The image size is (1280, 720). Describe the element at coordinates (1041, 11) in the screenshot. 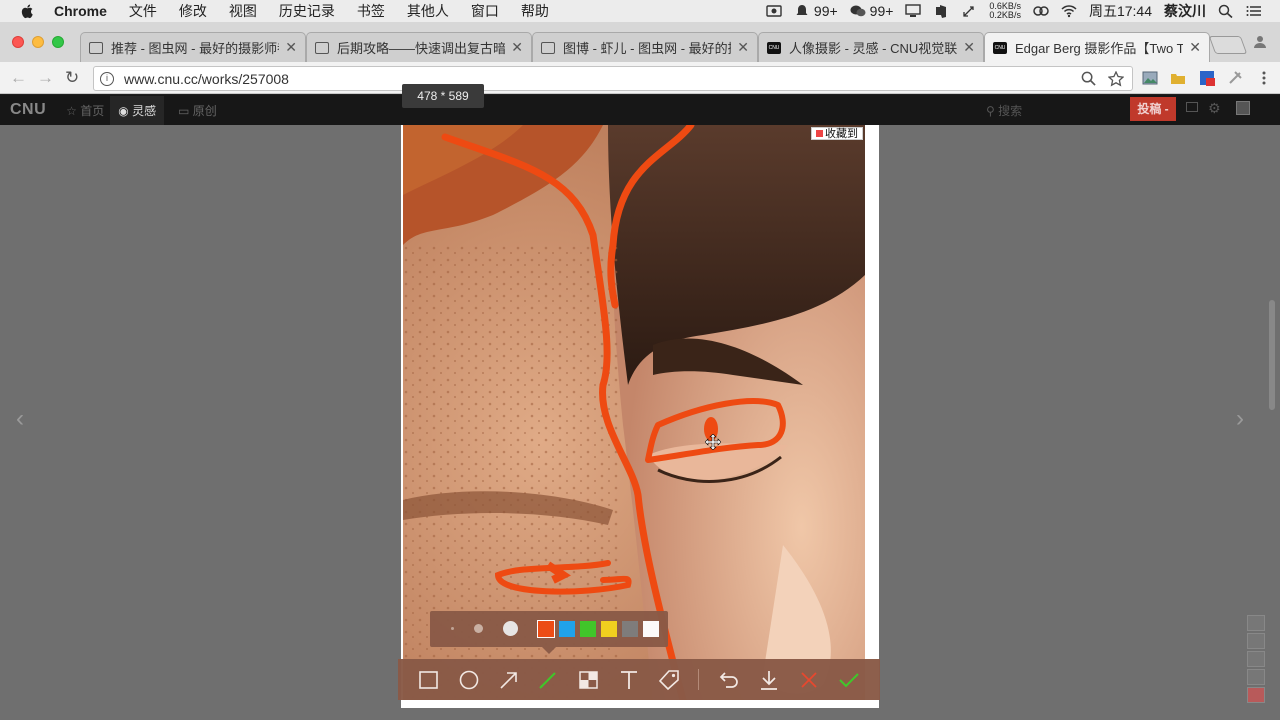

I see `creative-cloud-icon` at that location.